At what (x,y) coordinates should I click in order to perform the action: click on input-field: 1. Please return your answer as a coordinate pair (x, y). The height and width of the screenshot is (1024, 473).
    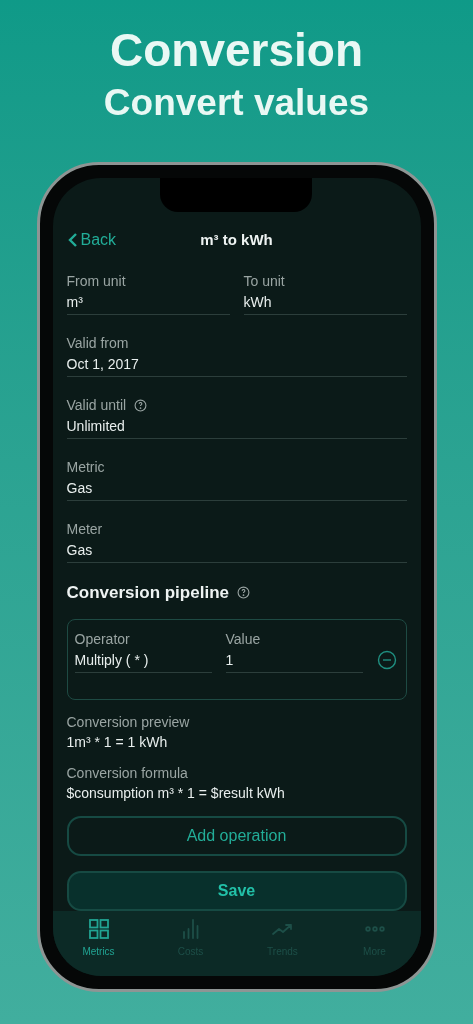
    Looking at the image, I should click on (294, 661).